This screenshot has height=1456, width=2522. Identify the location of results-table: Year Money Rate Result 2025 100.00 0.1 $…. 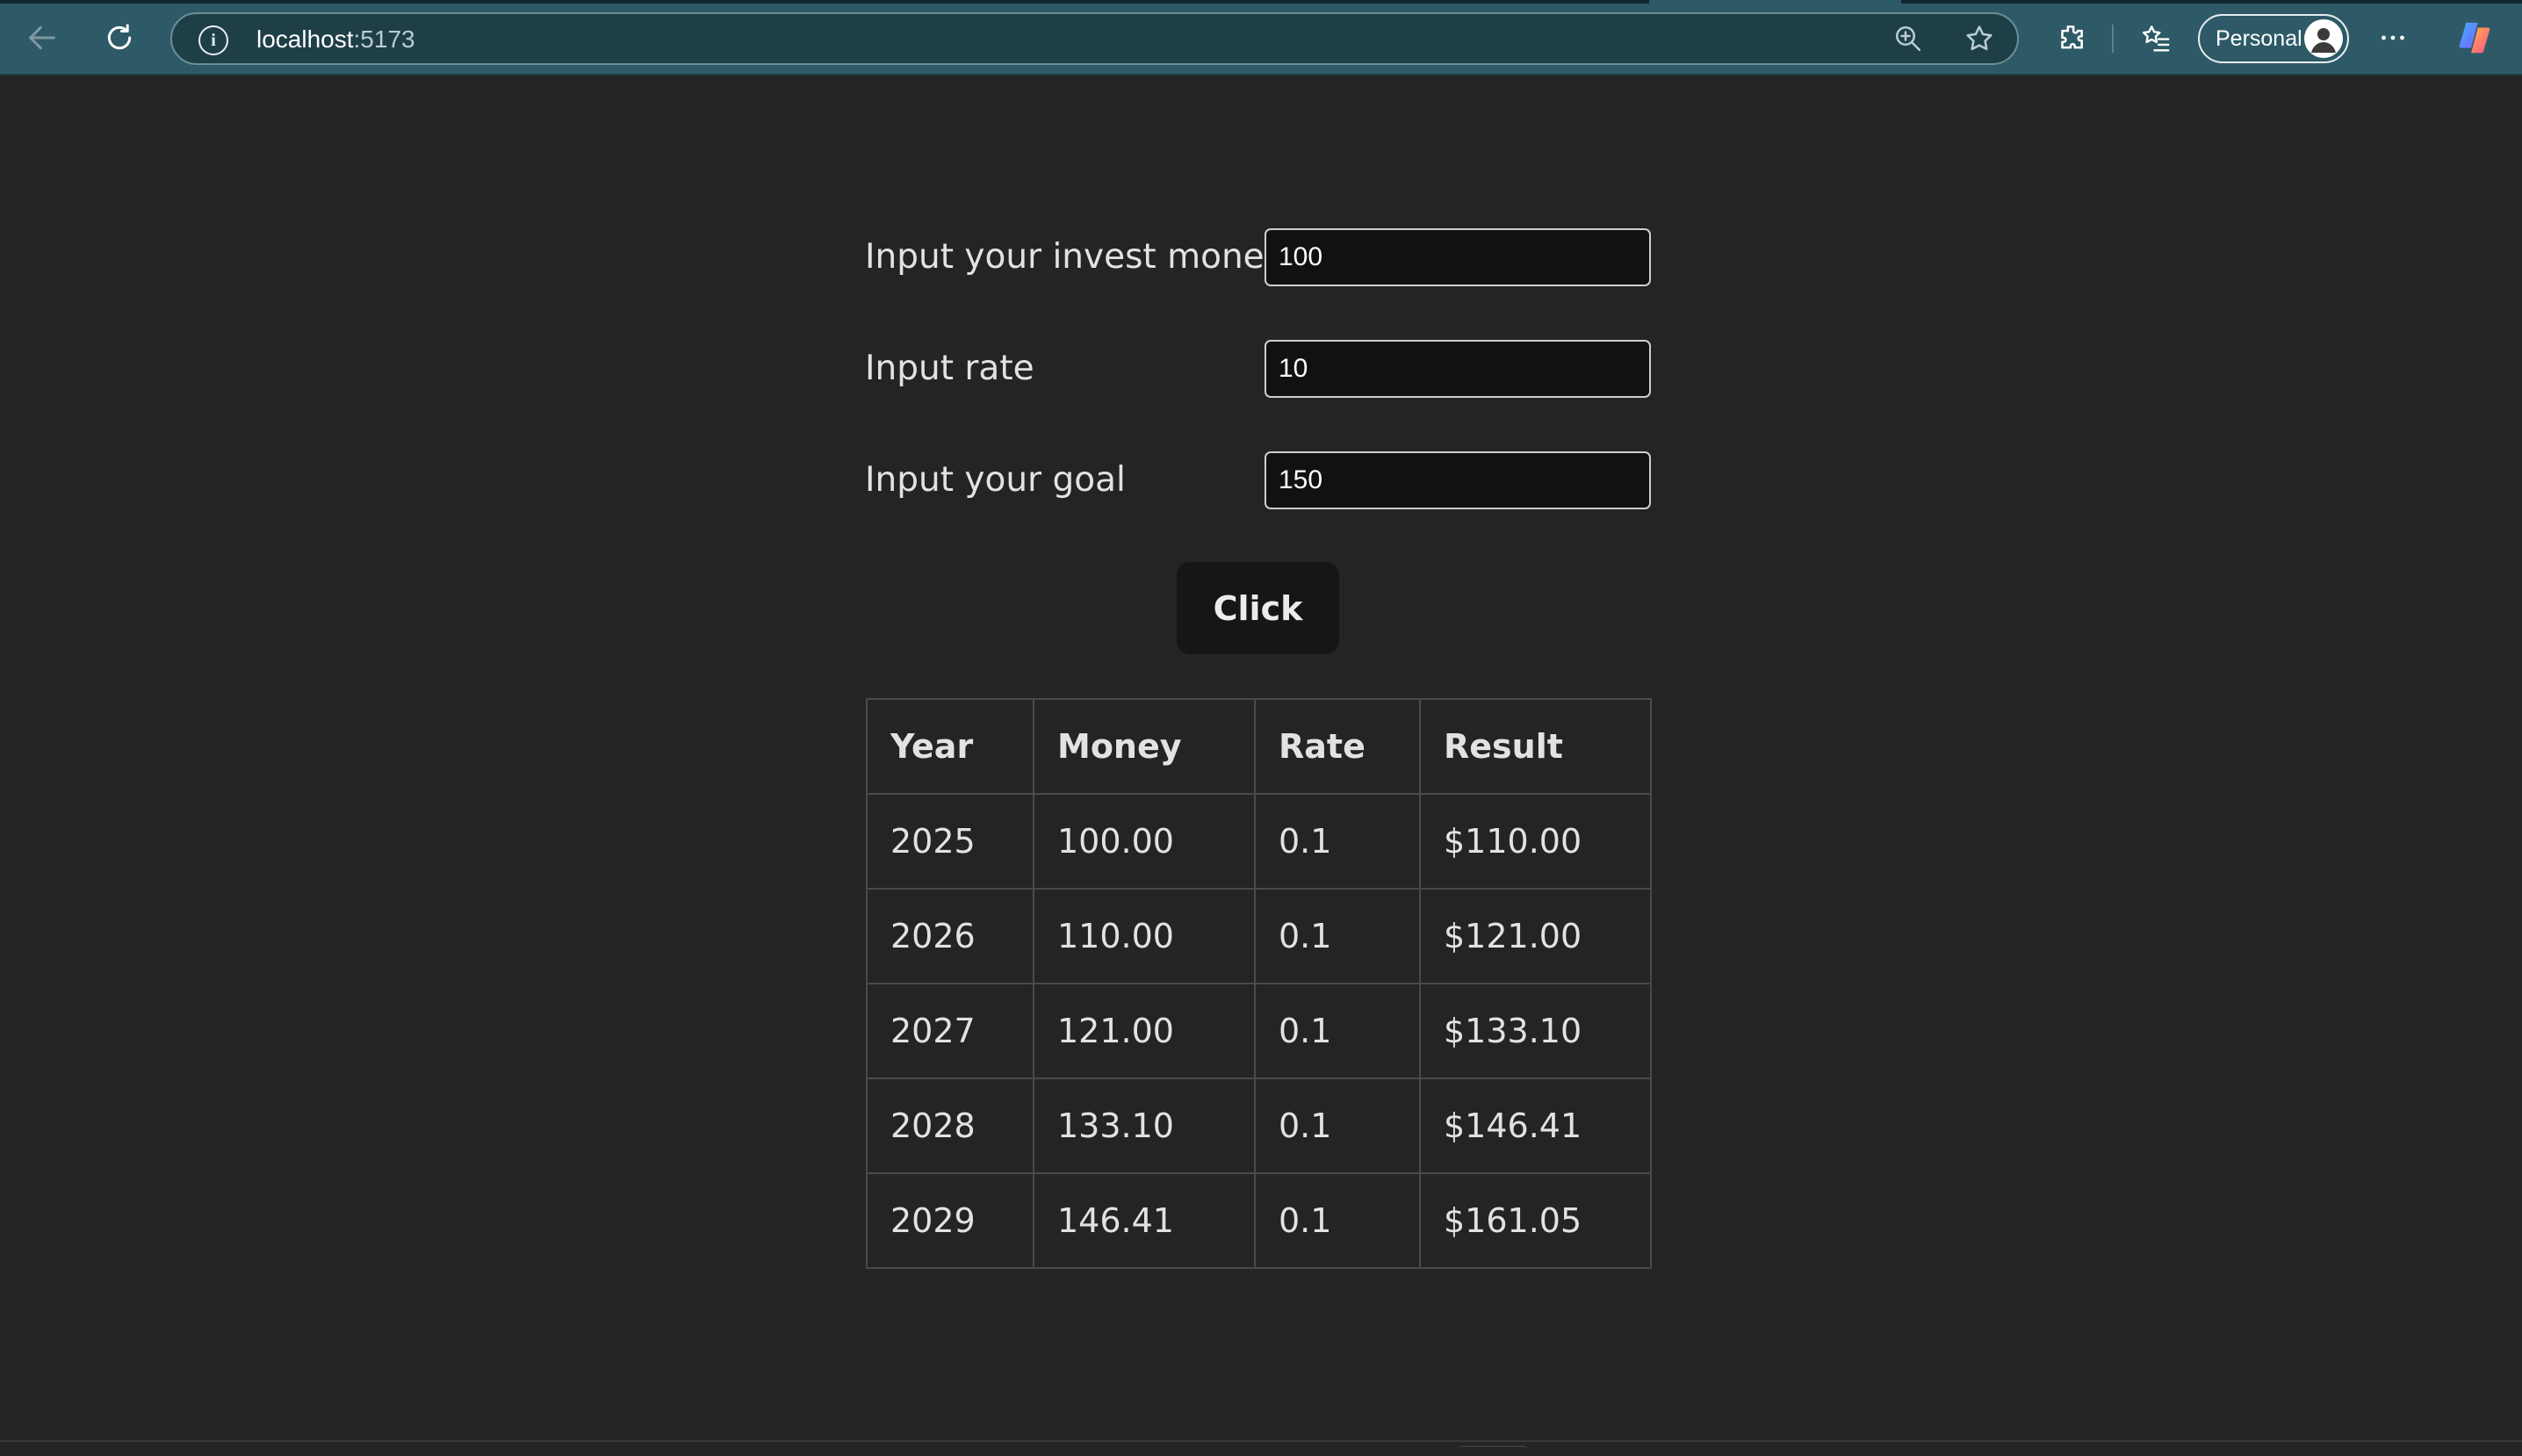
(1259, 983).